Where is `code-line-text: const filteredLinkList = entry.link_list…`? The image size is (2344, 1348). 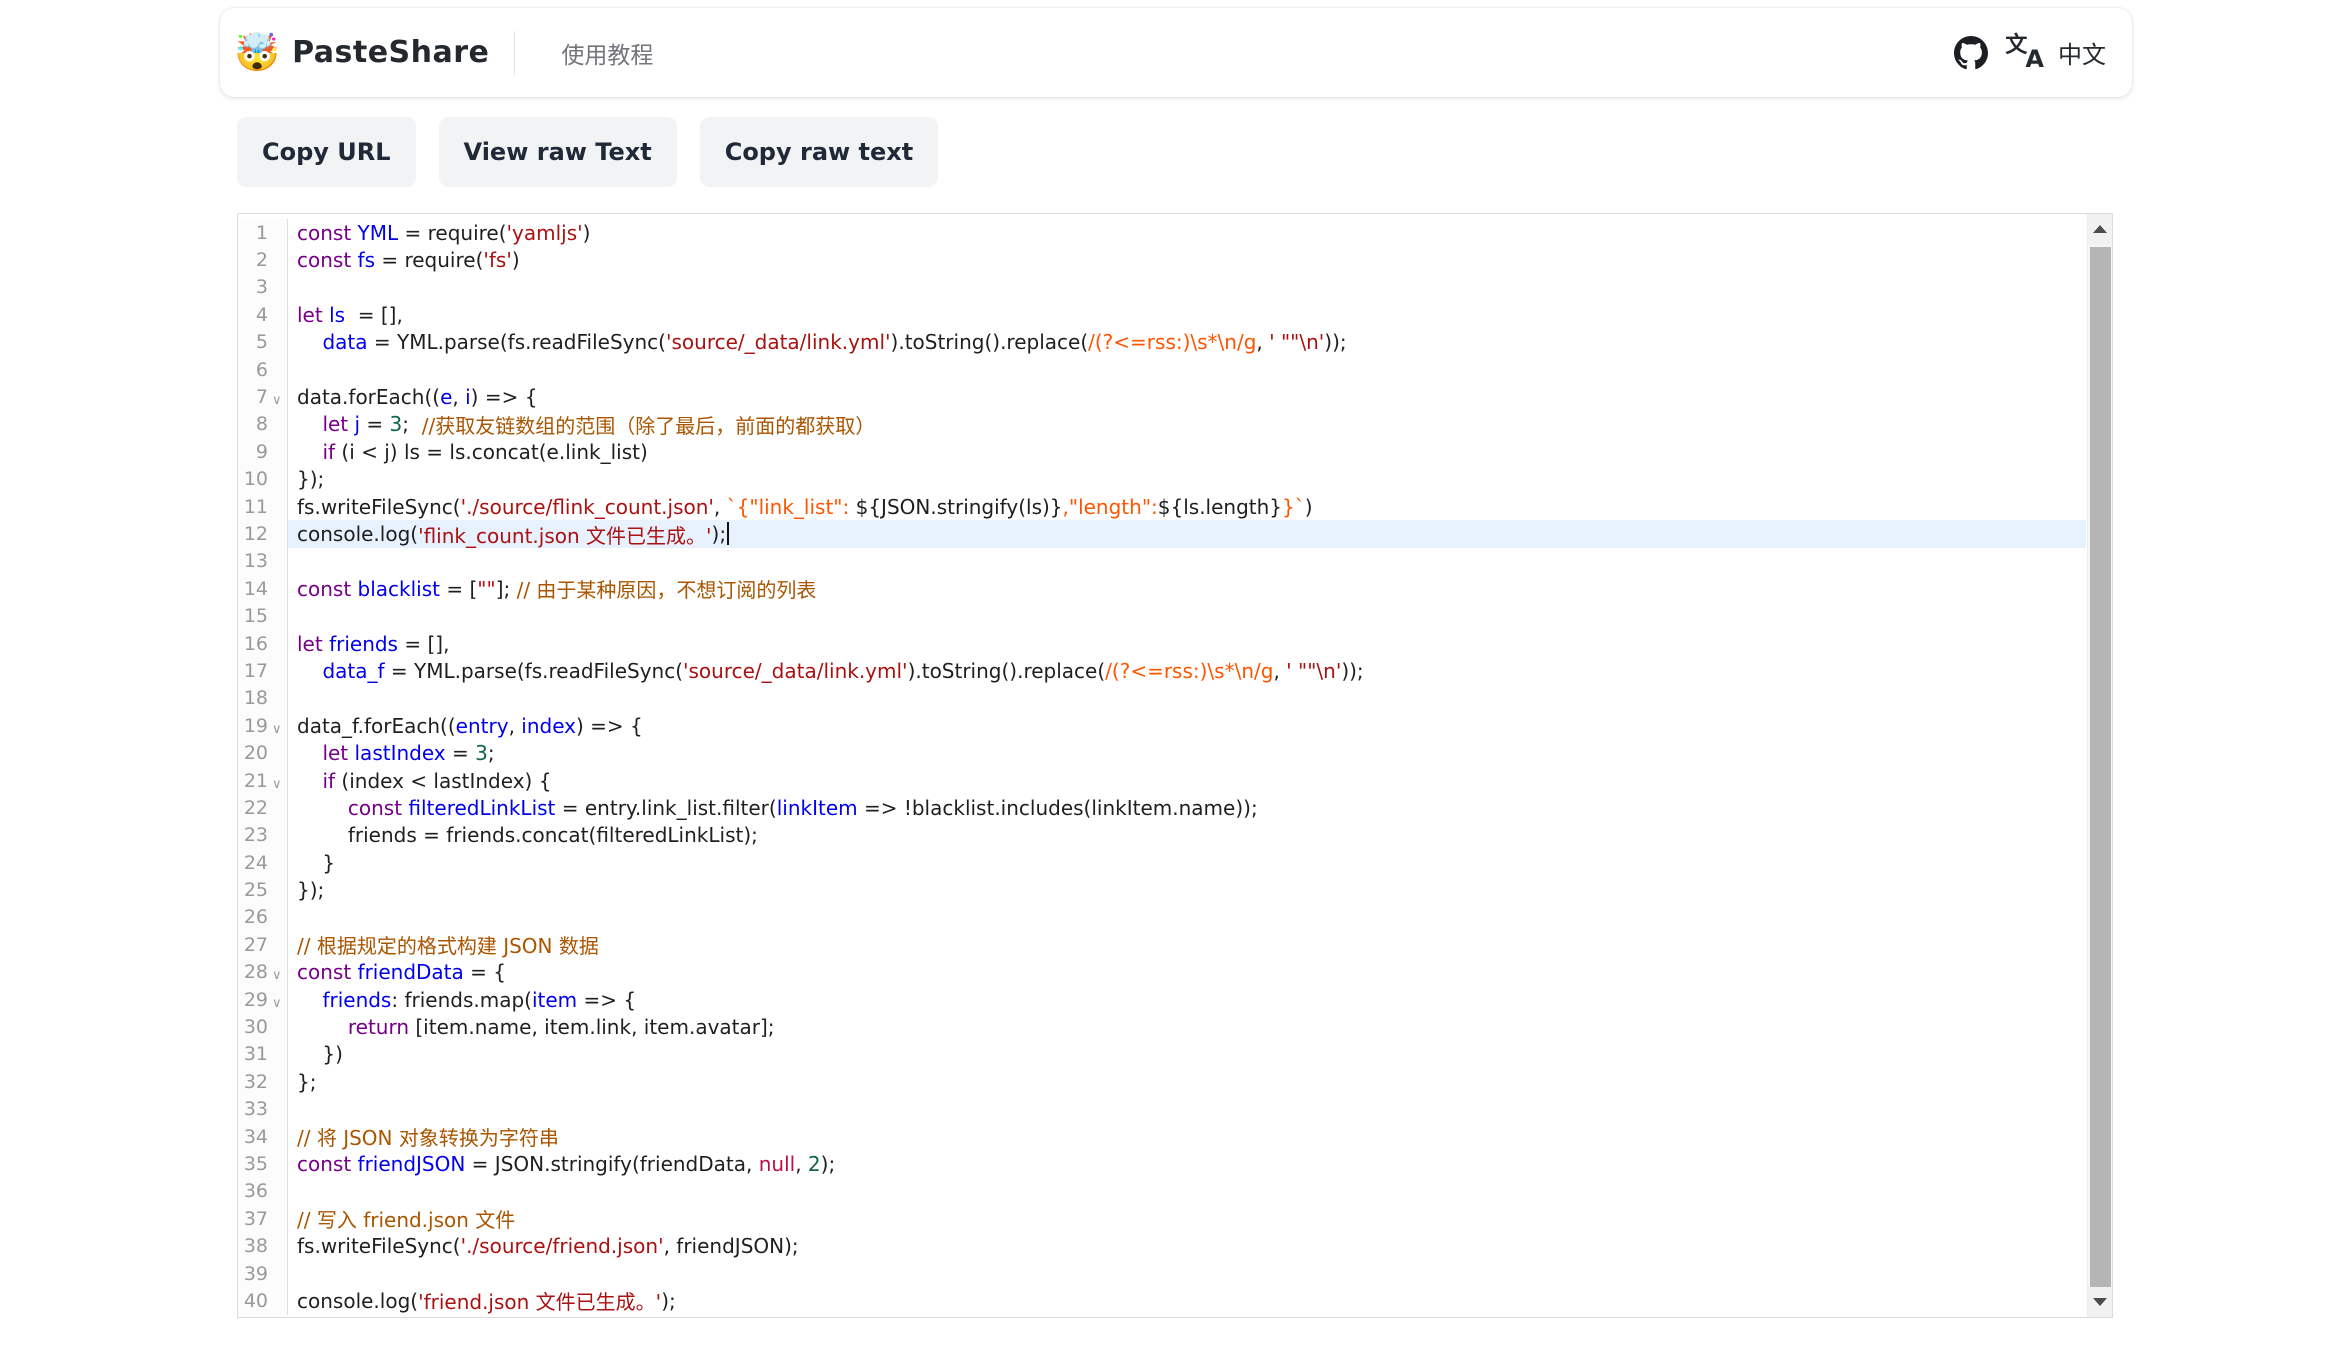
code-line-text: const filteredLinkList = entry.link_list… is located at coordinates (1187, 807).